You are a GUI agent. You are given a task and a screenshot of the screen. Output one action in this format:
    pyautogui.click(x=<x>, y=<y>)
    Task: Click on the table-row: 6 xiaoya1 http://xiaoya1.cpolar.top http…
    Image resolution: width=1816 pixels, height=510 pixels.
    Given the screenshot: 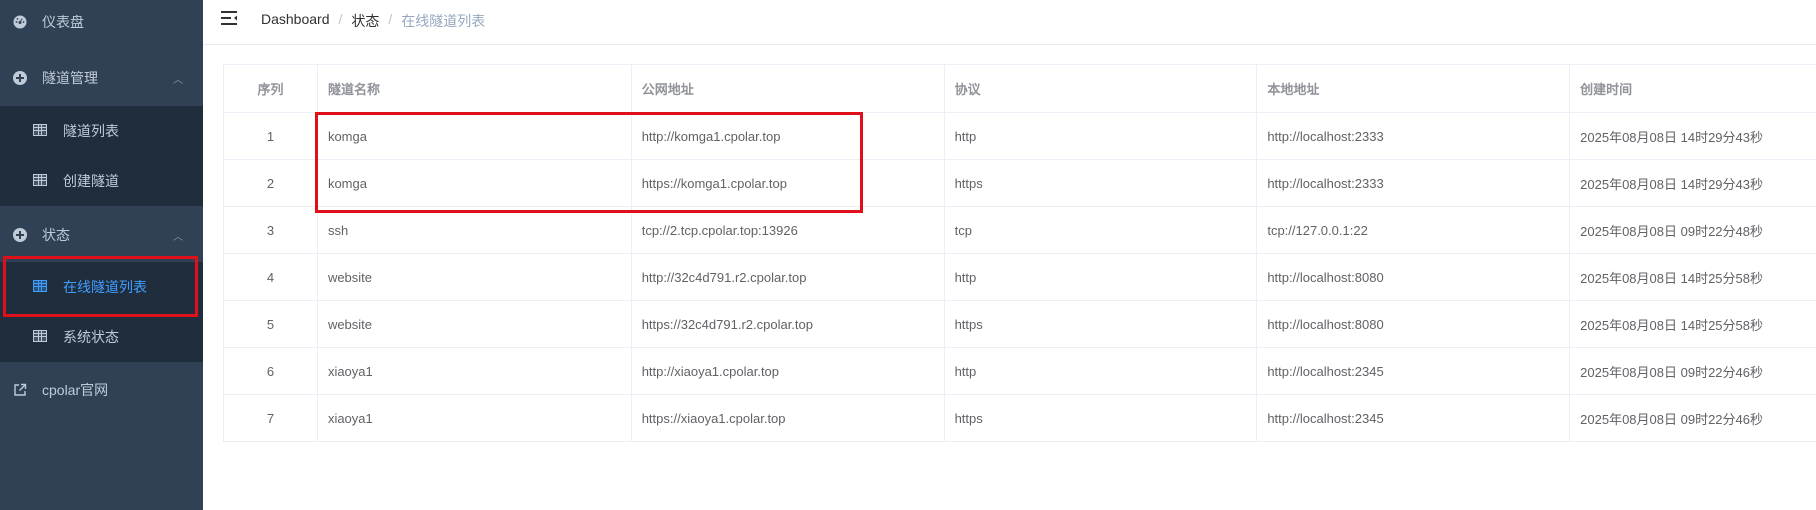 What is the action you would take?
    pyautogui.click(x=1019, y=371)
    